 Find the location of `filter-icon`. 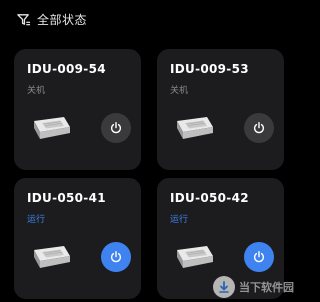

filter-icon is located at coordinates (24, 19).